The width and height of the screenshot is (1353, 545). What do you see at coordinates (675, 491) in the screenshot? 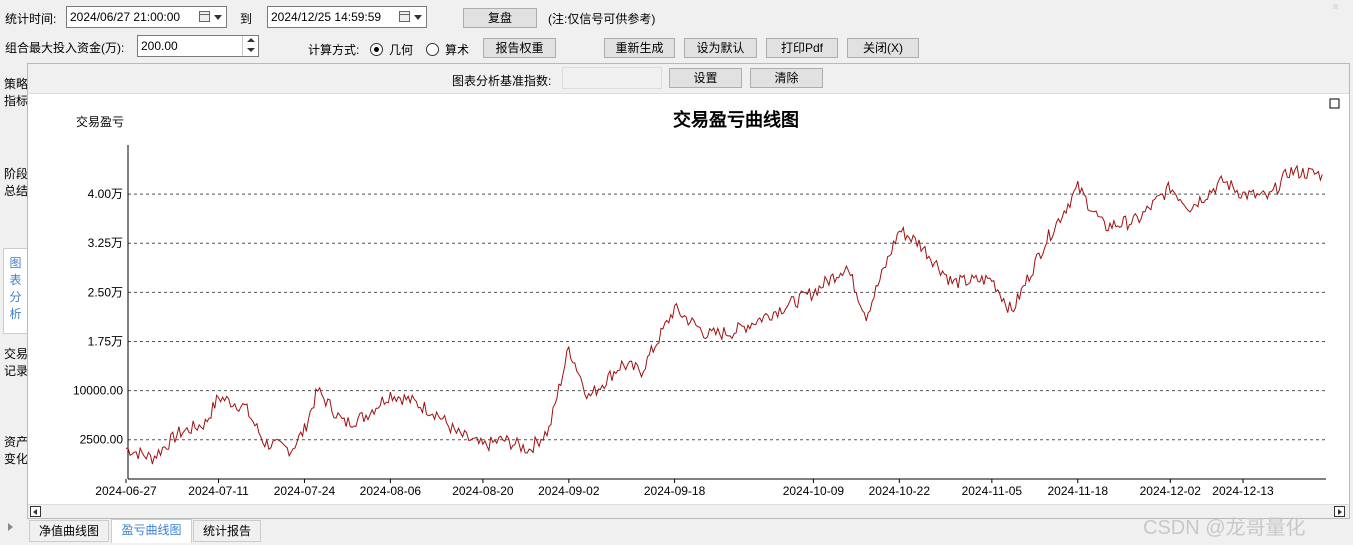
I see `x-tick-label: 2024-09-18` at bounding box center [675, 491].